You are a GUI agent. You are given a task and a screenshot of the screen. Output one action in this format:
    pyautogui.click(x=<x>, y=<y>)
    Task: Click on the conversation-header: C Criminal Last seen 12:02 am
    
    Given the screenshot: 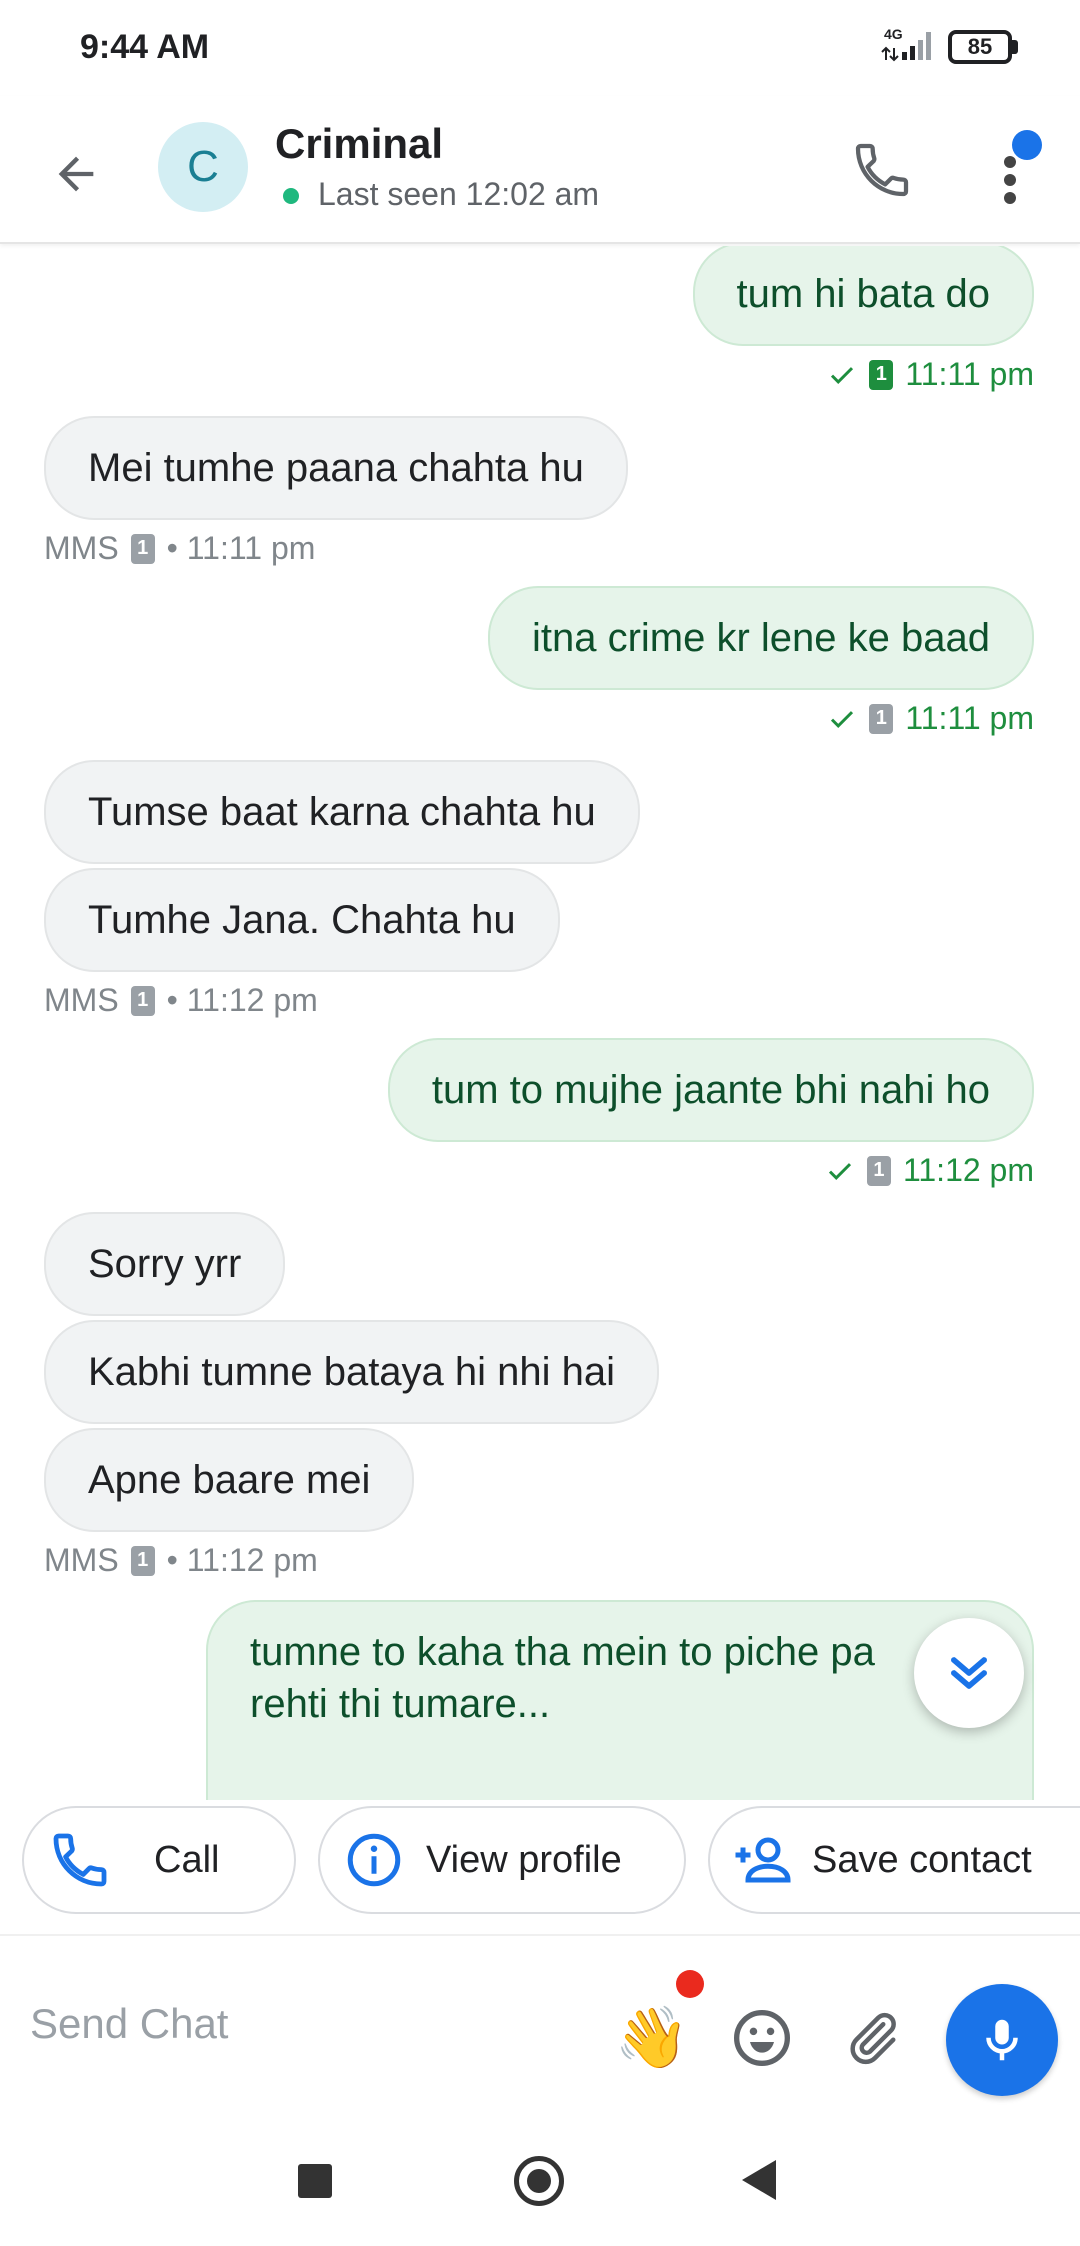 What is the action you would take?
    pyautogui.click(x=540, y=170)
    